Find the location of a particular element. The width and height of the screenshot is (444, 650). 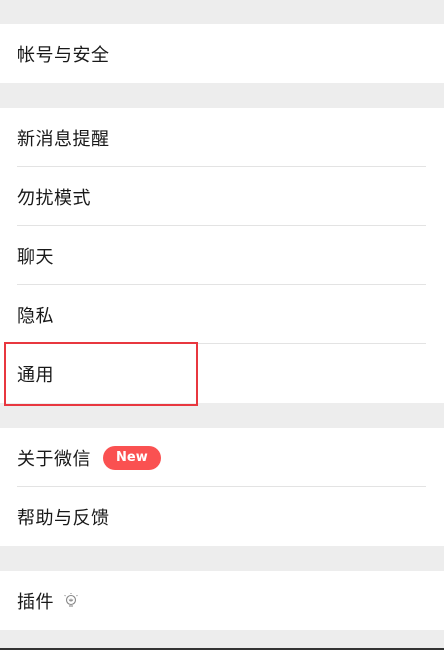

about-wechat-row: 关于微信 New is located at coordinates (222, 457).